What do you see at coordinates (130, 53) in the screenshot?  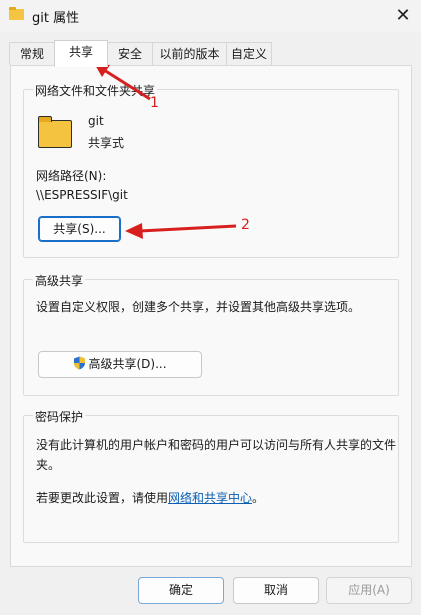 I see `tab-security: 安全` at bounding box center [130, 53].